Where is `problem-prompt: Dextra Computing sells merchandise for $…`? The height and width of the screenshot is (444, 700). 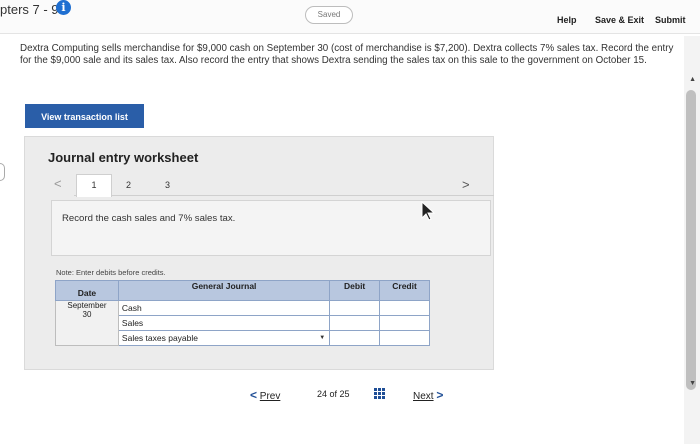
problem-prompt: Dextra Computing sells merchandise for $… is located at coordinates (347, 54).